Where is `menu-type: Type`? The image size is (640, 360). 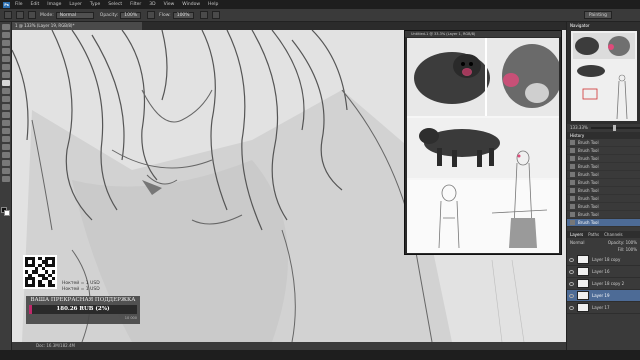 menu-type: Type is located at coordinates (95, 4).